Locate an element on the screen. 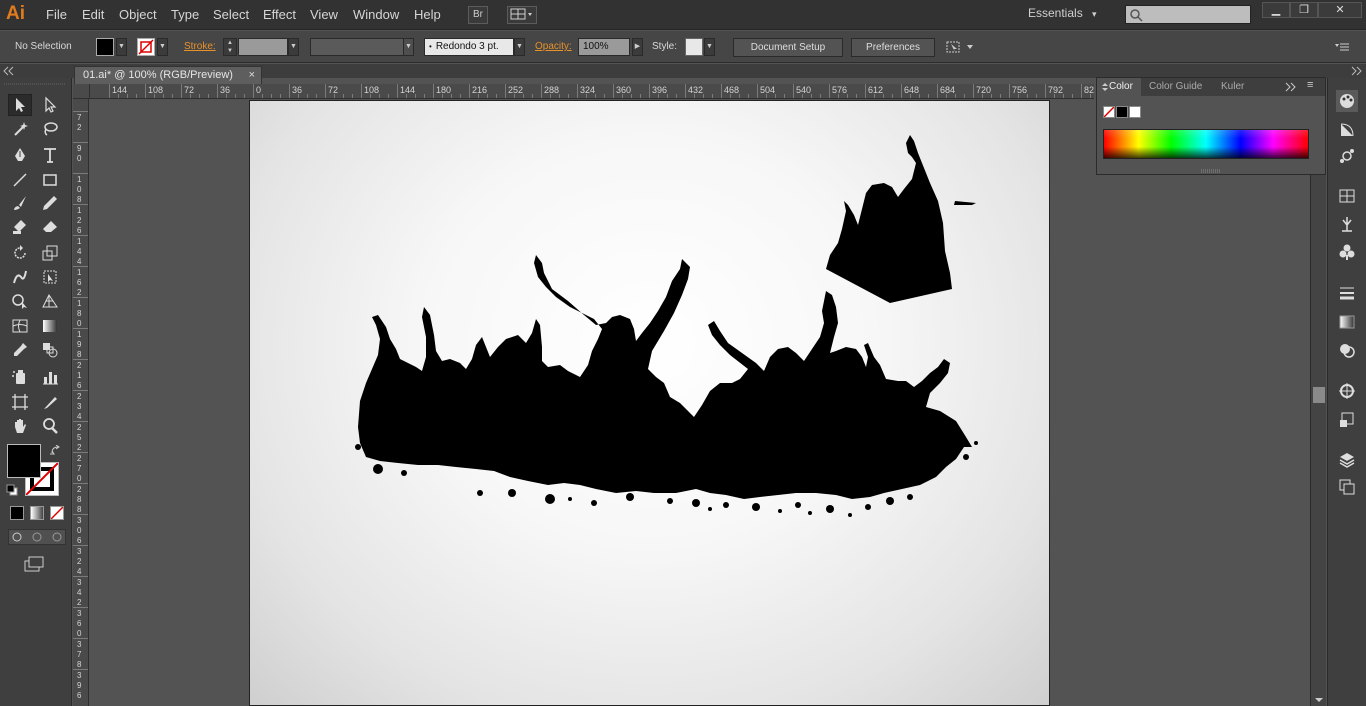  stroke-weight-dropdown: ▼ is located at coordinates (293, 47).